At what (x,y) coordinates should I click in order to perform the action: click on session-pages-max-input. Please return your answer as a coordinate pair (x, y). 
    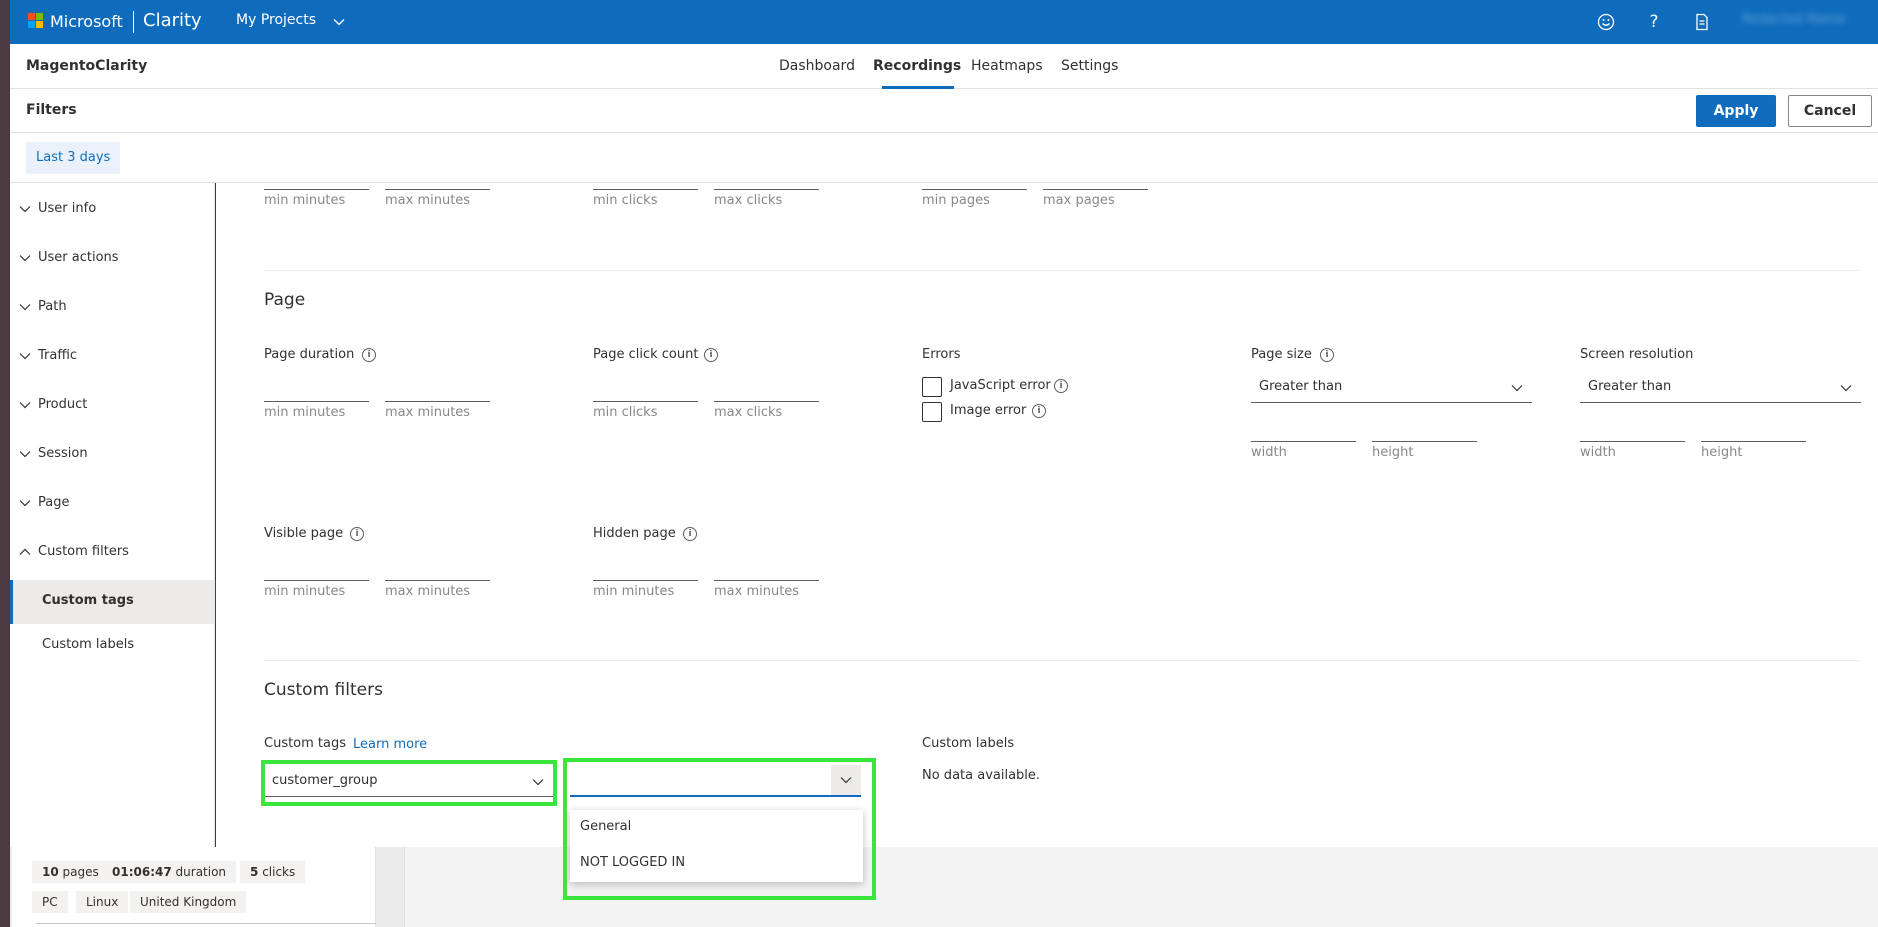
    Looking at the image, I should click on (1095, 189).